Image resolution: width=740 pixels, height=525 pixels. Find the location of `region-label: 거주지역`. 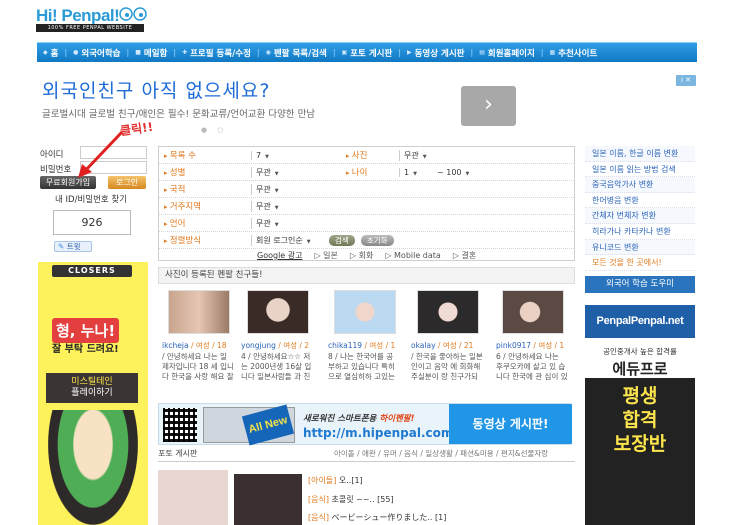

region-label: 거주지역 is located at coordinates (205, 206).